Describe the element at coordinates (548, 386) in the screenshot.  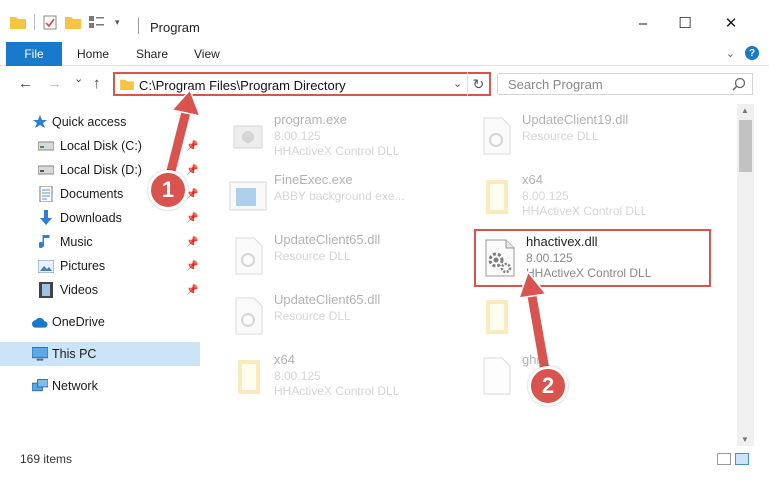
I see `step-badge-2: 2` at that location.